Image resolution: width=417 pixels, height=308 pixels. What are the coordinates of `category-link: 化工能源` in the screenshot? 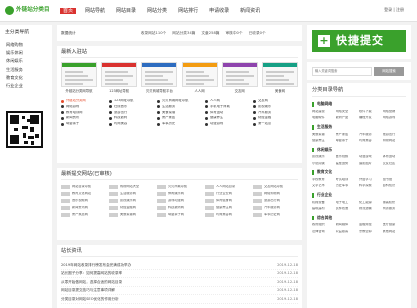 It's located at (371, 203).